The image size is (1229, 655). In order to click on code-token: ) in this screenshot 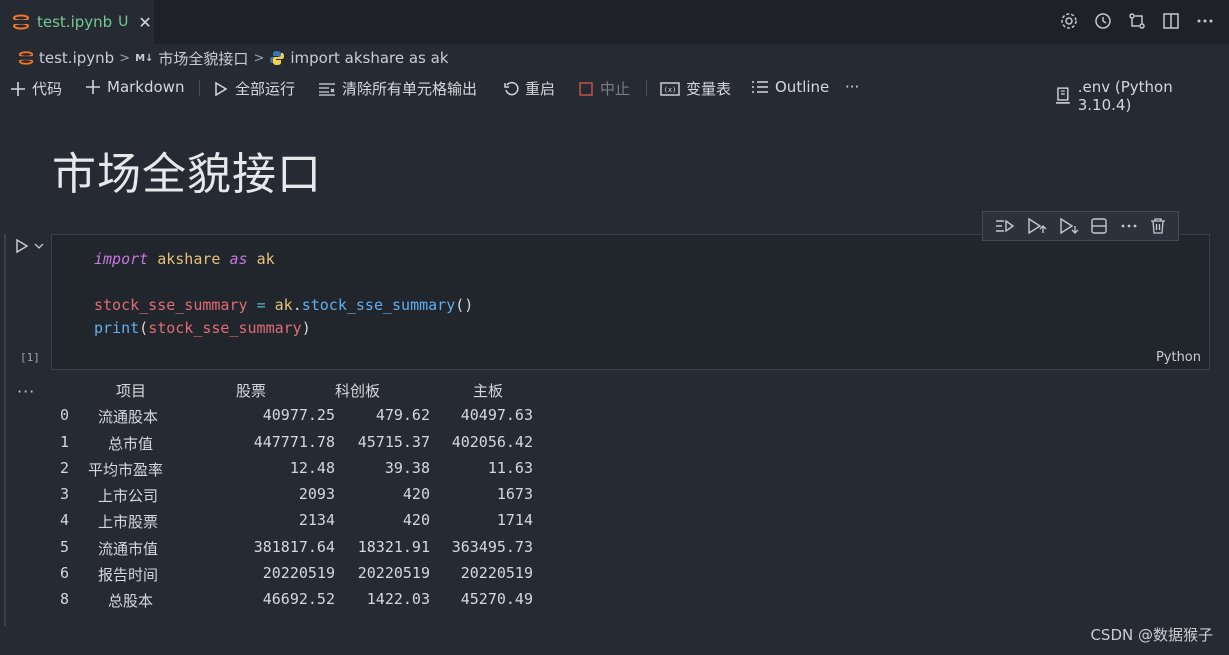, I will do `click(306, 328)`.